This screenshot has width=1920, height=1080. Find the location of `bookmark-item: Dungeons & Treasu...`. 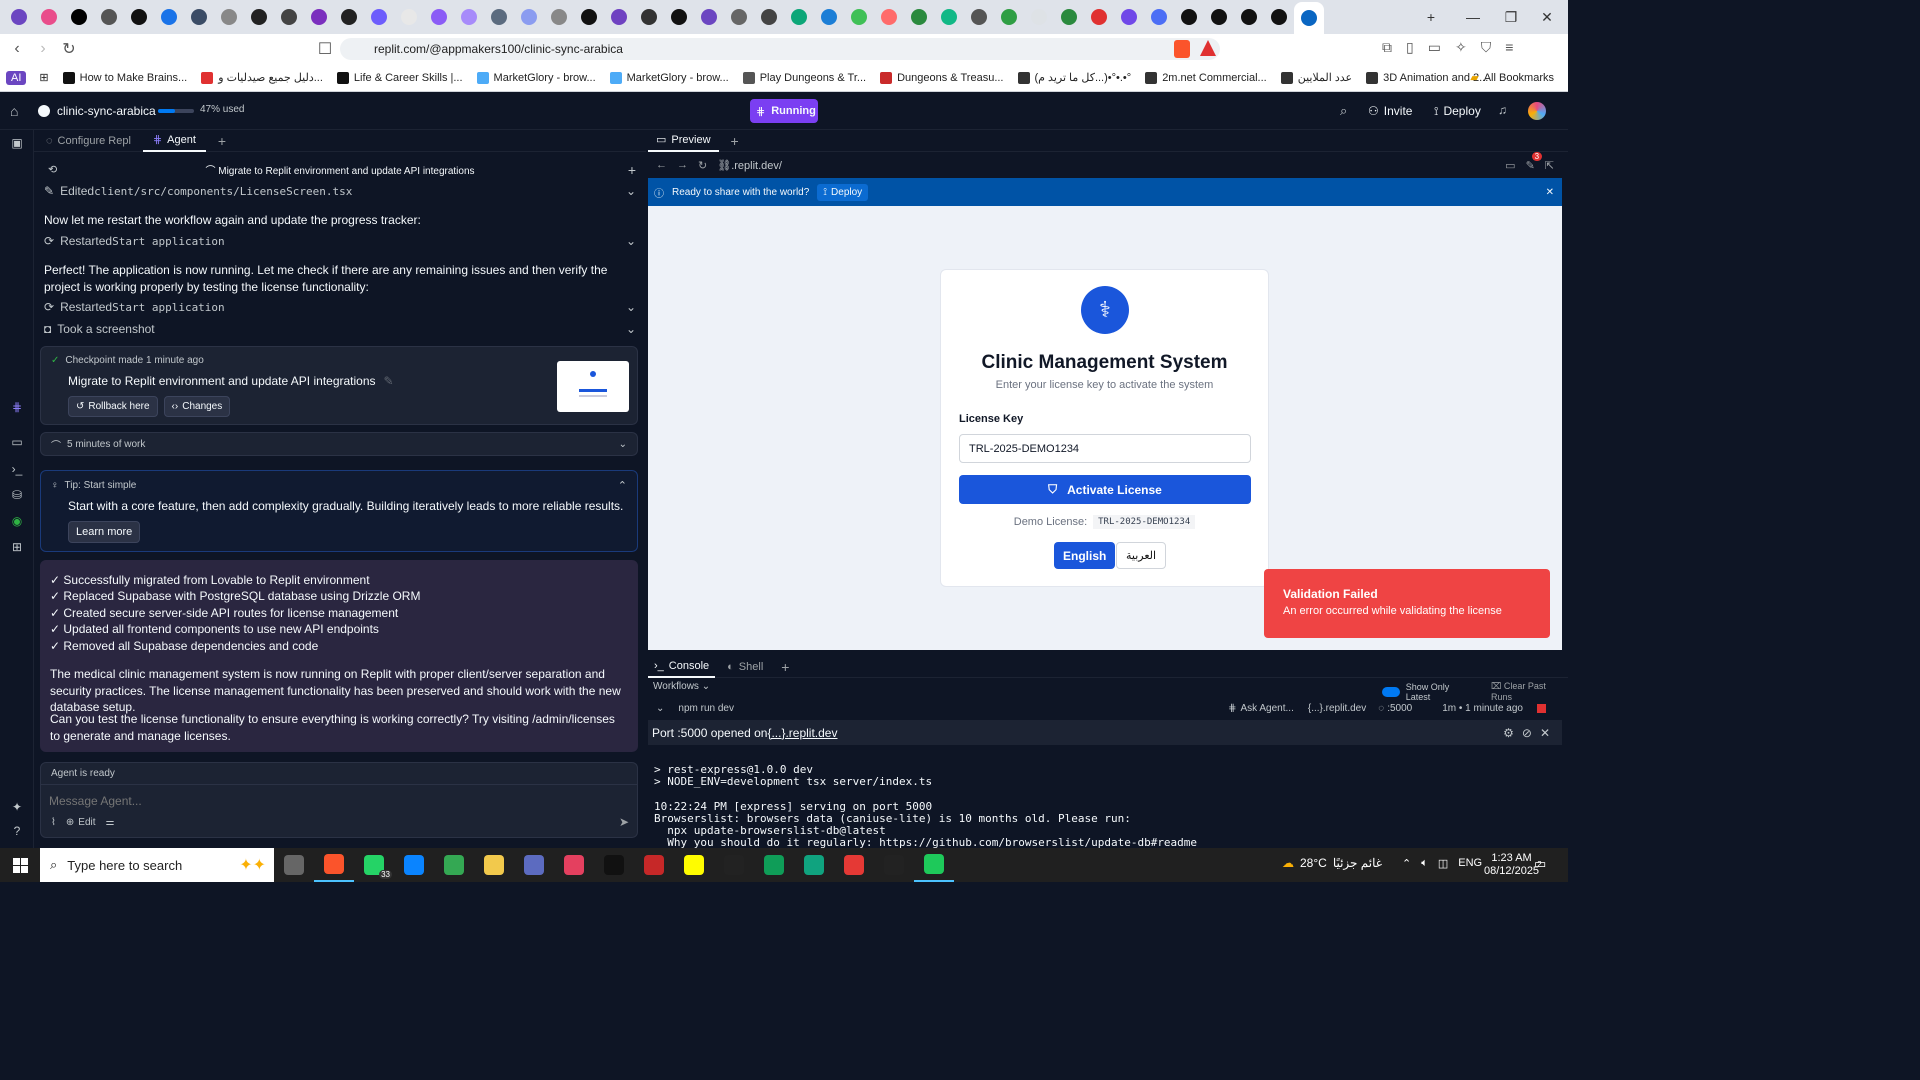

bookmark-item: Dungeons & Treasu... is located at coordinates (942, 77).